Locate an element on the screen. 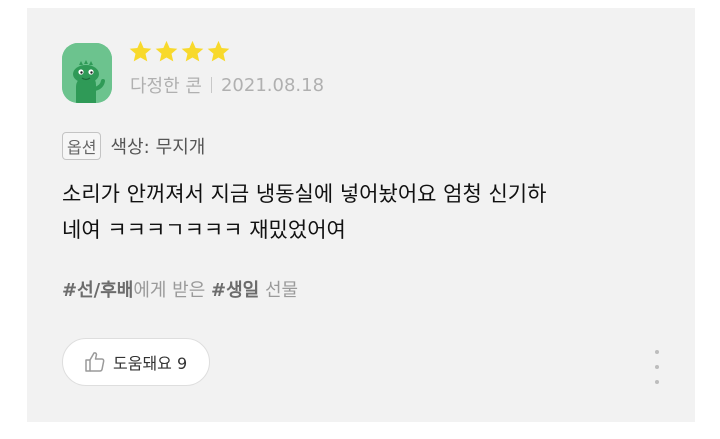  tag-text: 에게 받은 is located at coordinates (172, 290).